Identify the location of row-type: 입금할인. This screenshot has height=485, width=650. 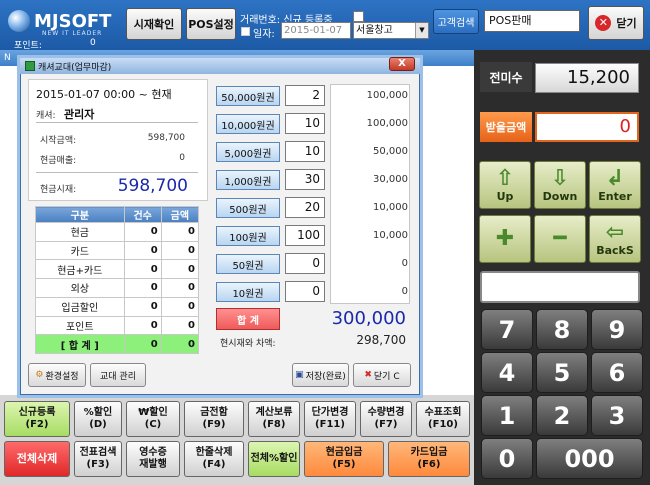
(80, 306).